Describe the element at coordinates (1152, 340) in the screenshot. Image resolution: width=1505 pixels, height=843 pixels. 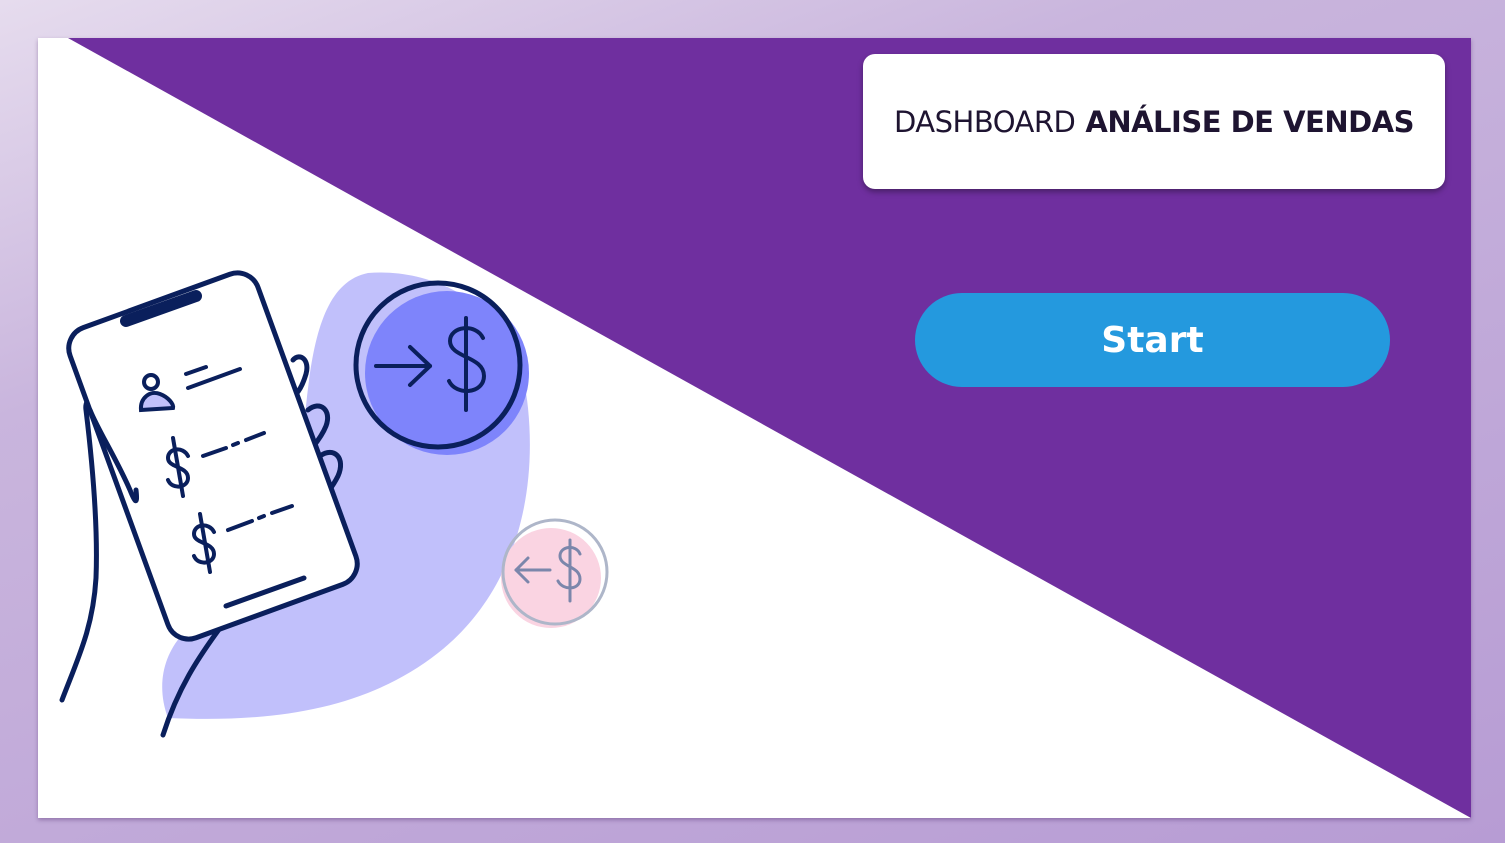
I see `start-button: Start` at that location.